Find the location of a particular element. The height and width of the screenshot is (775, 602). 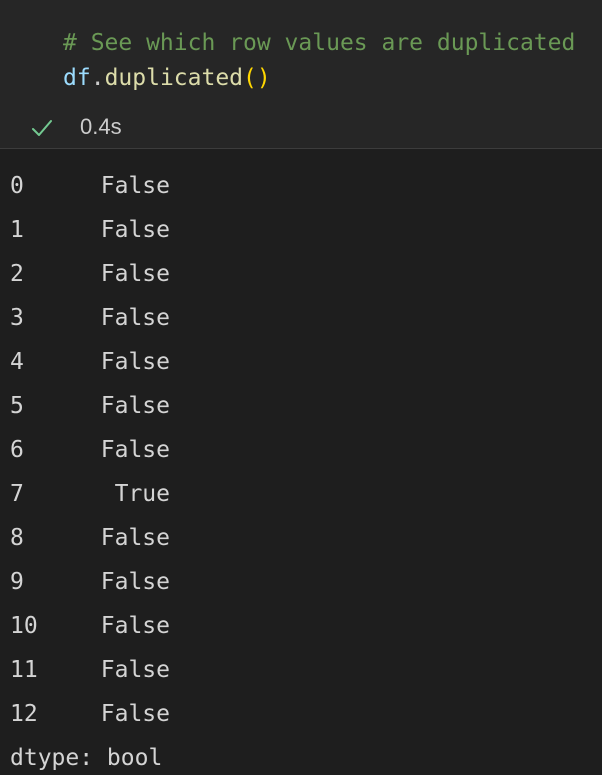

output-row-index: 6 is located at coordinates (17, 450).